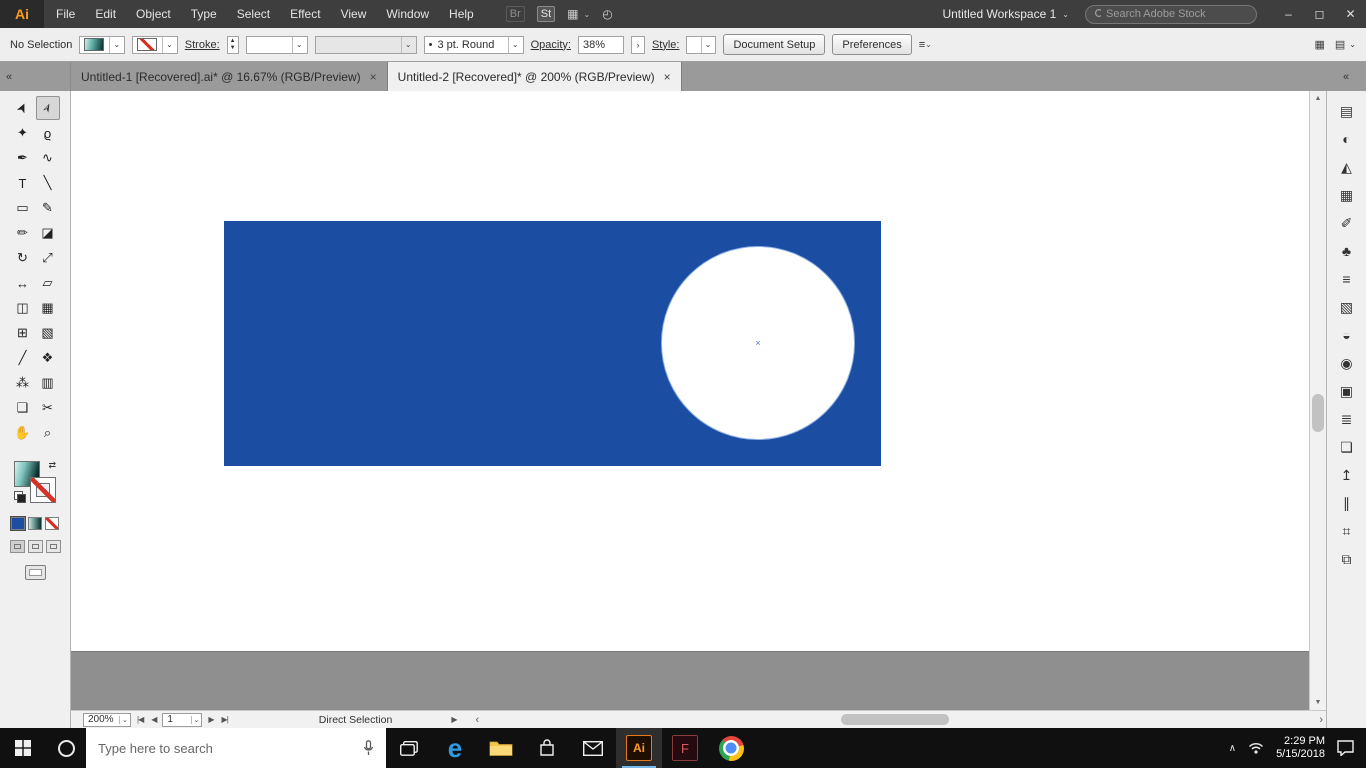  I want to click on chrome-button, so click(731, 748).